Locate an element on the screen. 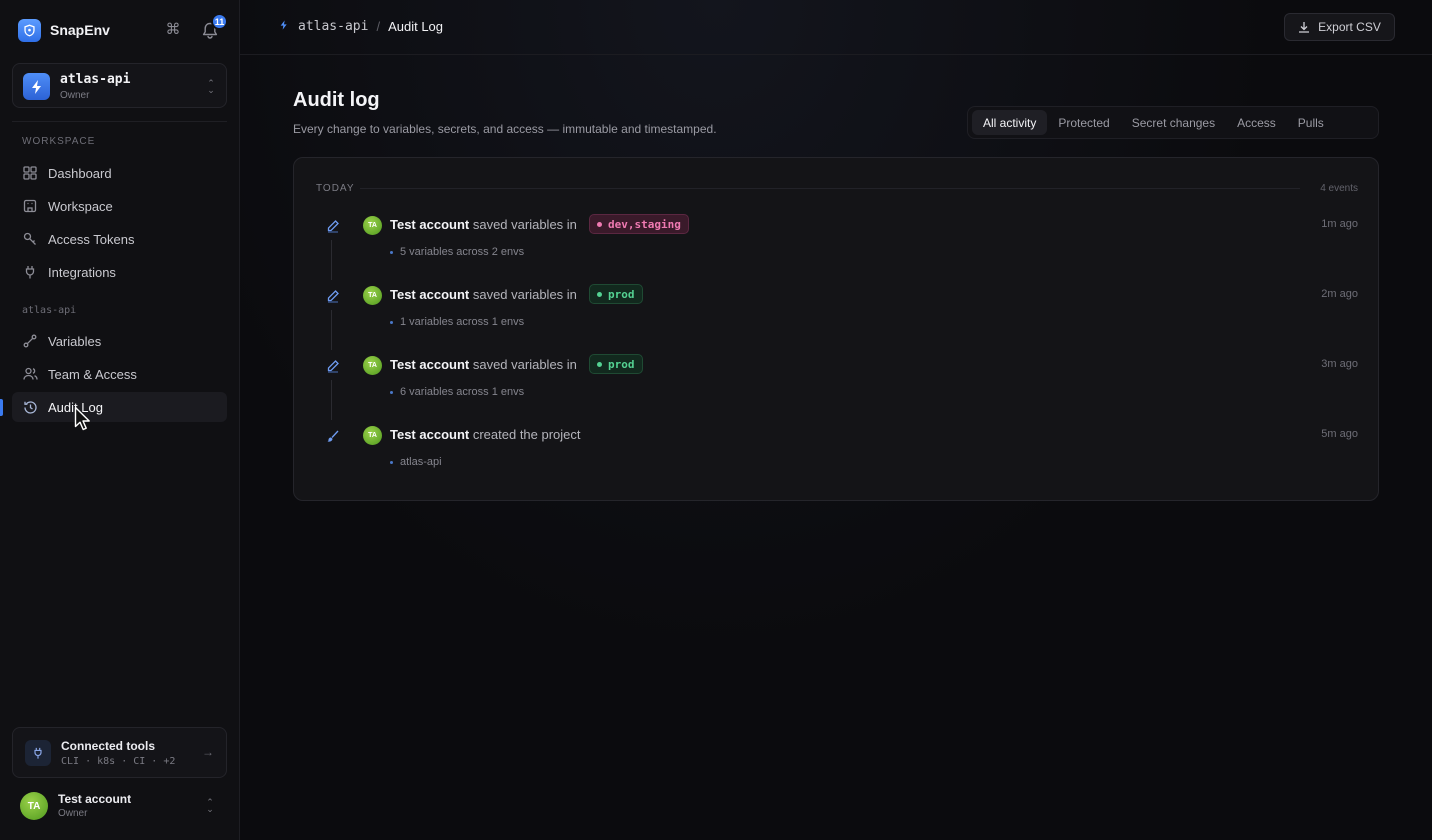 The width and height of the screenshot is (1432, 840). key-icon is located at coordinates (30, 239).